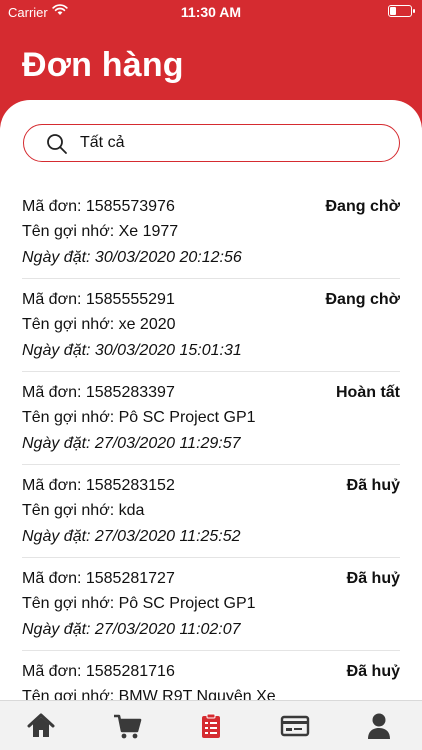 The width and height of the screenshot is (422, 750). What do you see at coordinates (83, 510) in the screenshot?
I see `order-nickname: Tên gợi nhớ: kda` at bounding box center [83, 510].